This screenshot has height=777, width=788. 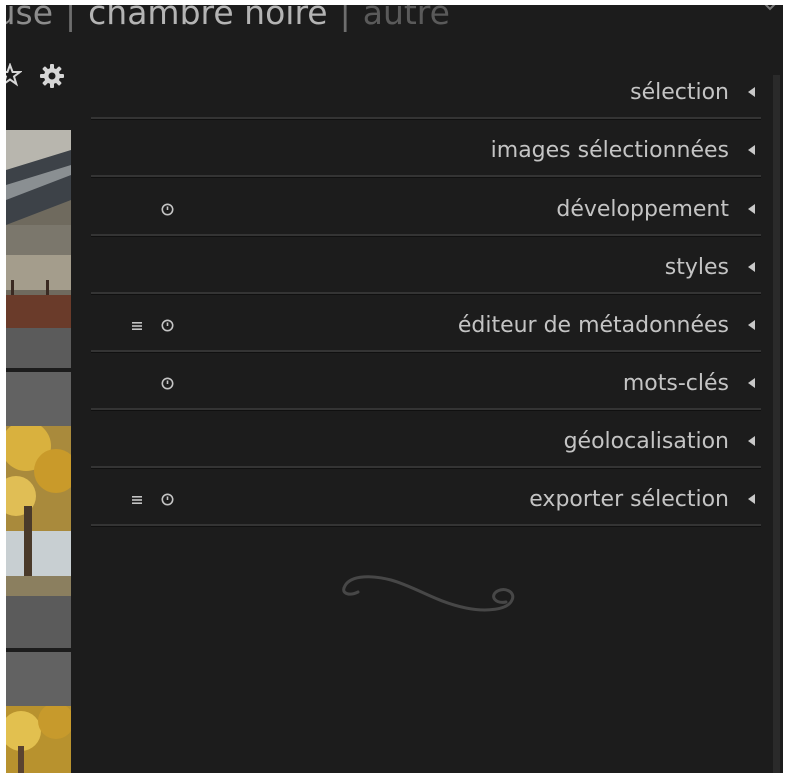 What do you see at coordinates (428, 593) in the screenshot?
I see `flourish-icon` at bounding box center [428, 593].